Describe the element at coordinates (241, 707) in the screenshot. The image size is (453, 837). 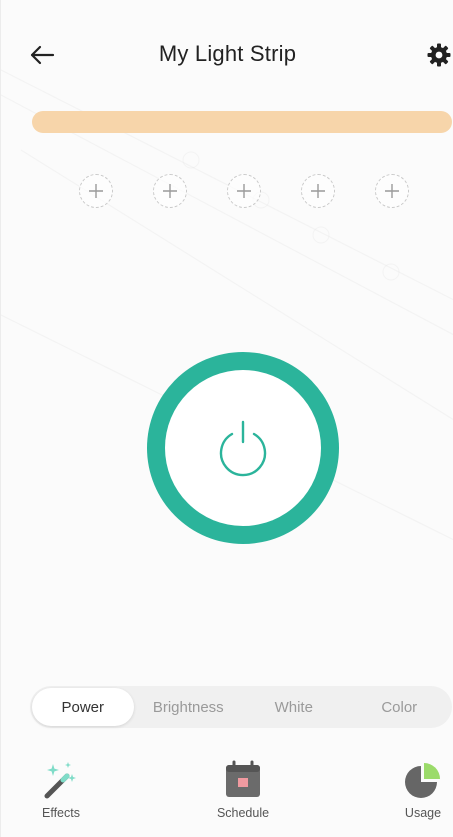
I see `mode-tabs: Power Brightness White Color` at that location.